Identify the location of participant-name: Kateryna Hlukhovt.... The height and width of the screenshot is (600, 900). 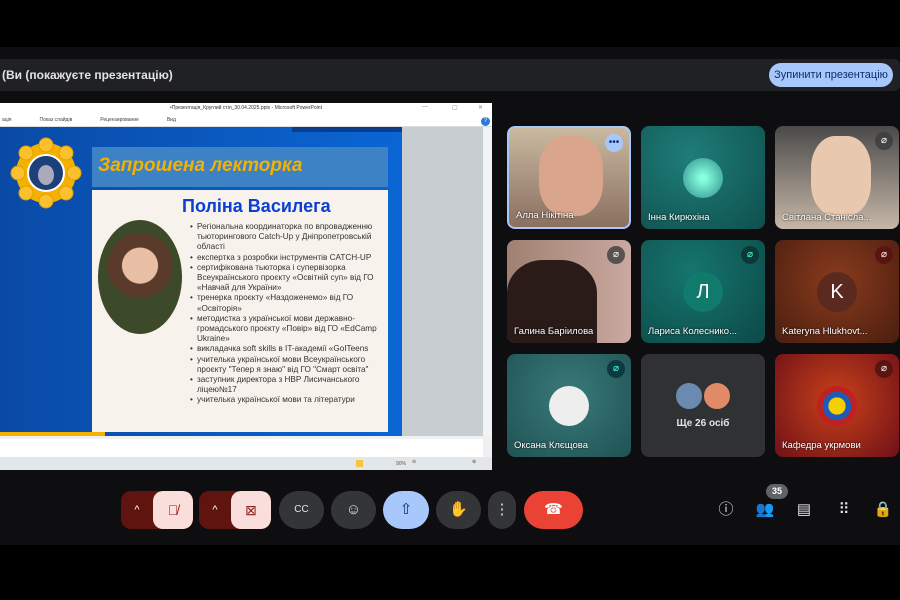
(825, 331).